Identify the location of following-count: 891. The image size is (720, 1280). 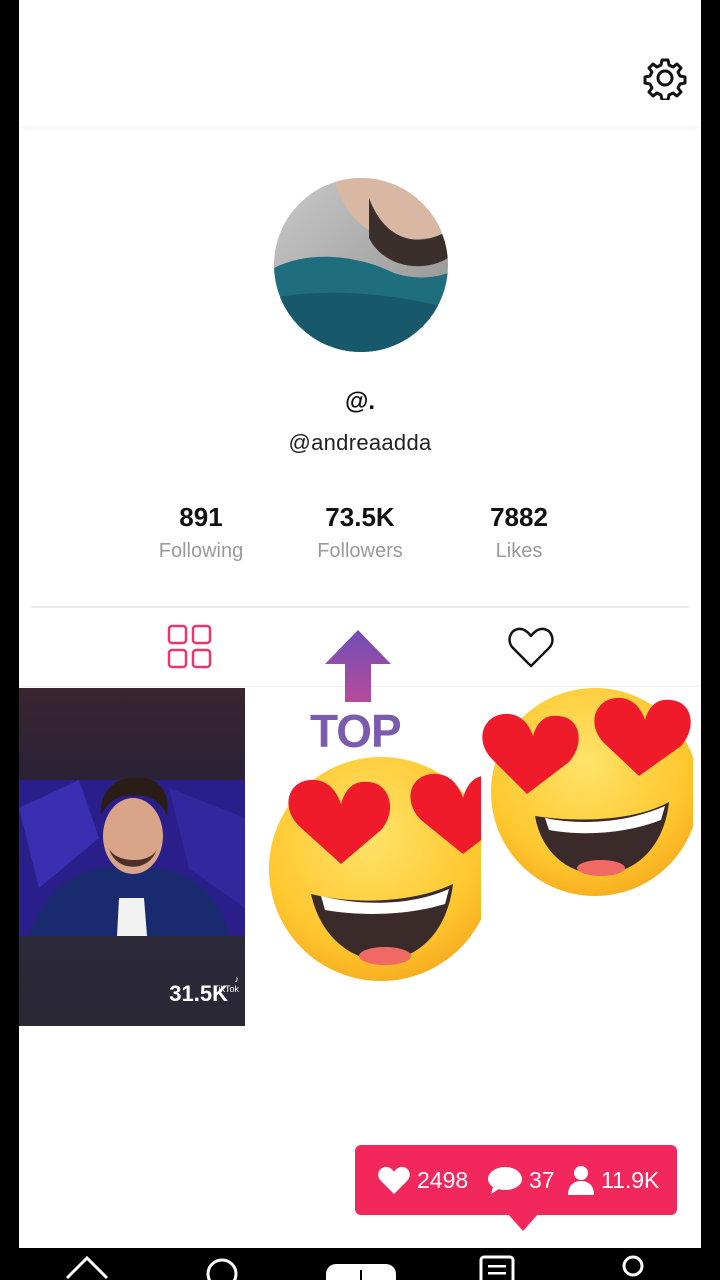
(201, 517).